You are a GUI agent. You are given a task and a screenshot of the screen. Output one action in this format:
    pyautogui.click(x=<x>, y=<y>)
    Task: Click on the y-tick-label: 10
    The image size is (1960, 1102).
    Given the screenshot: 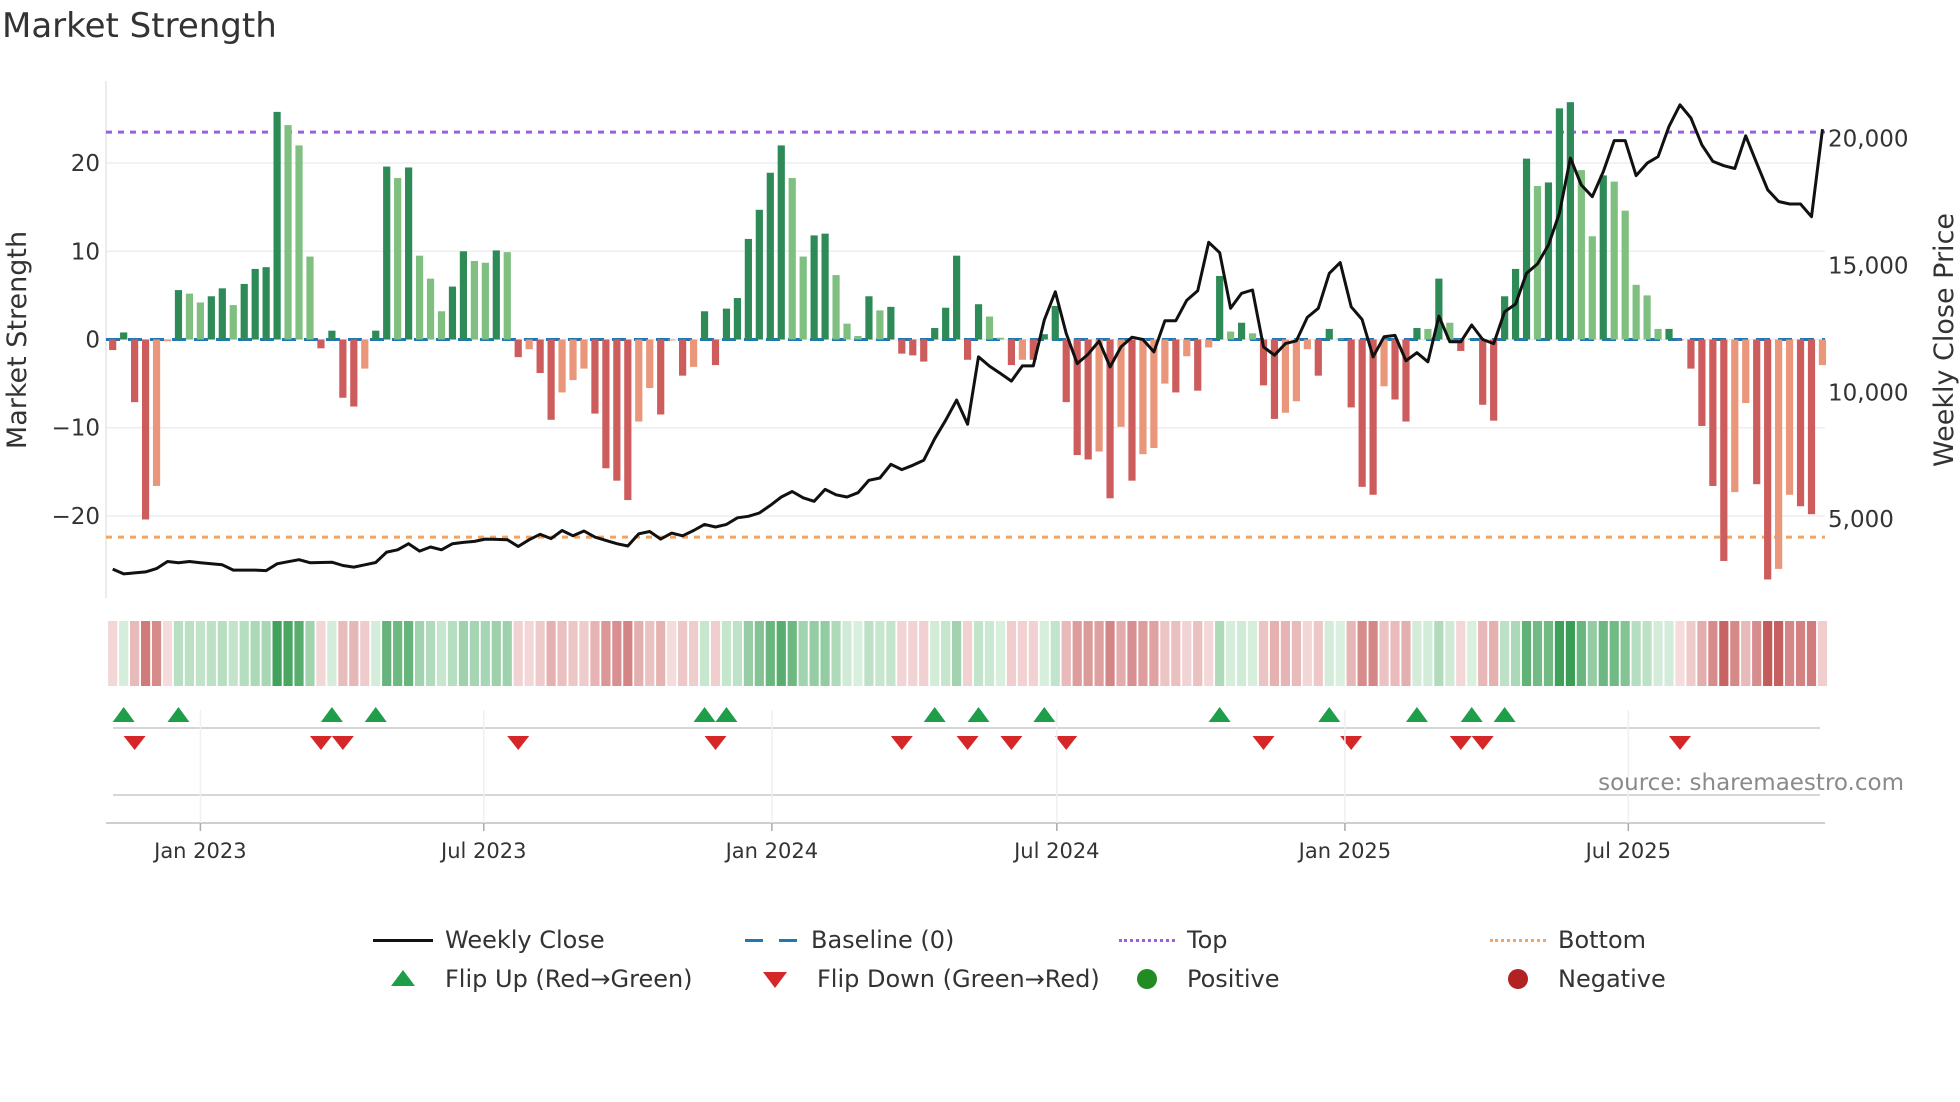 What is the action you would take?
    pyautogui.click(x=85, y=252)
    